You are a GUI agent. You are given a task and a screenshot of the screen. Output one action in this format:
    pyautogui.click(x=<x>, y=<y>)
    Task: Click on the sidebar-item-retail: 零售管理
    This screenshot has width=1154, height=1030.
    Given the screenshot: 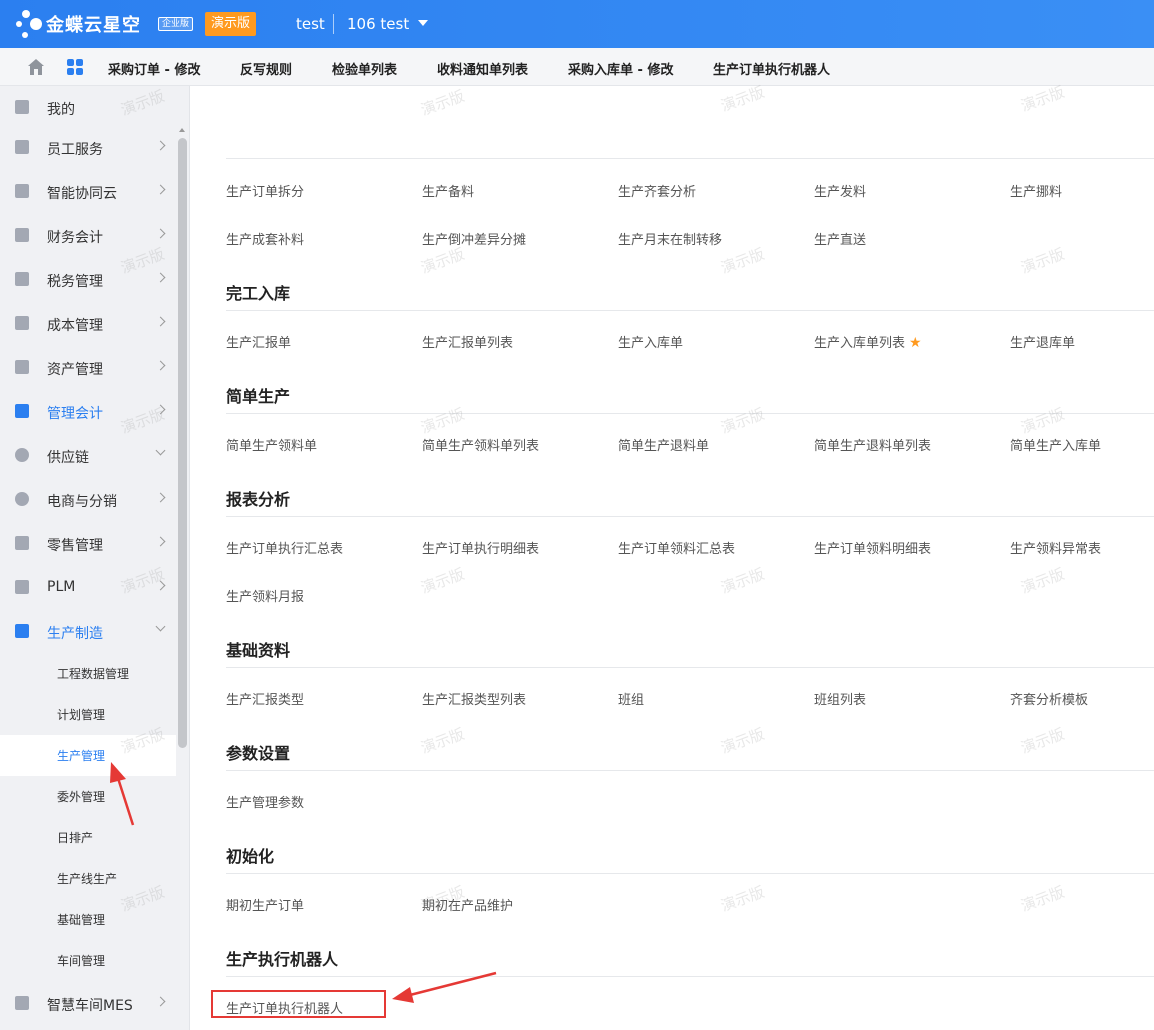 What is the action you would take?
    pyautogui.click(x=88, y=544)
    